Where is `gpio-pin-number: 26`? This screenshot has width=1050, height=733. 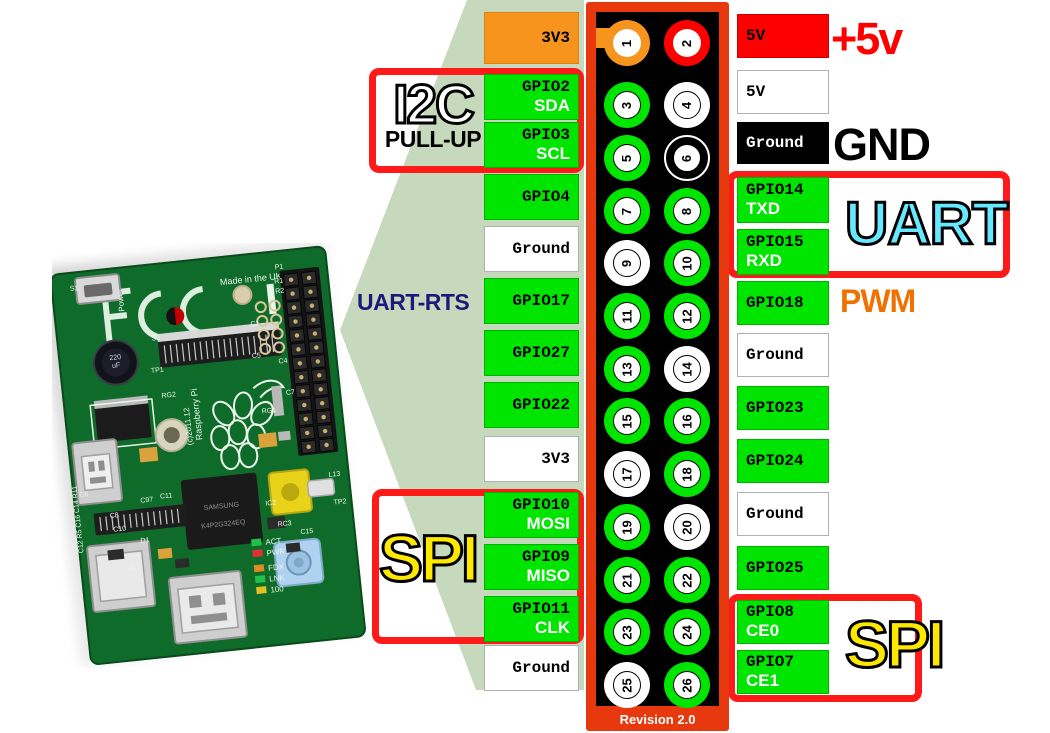 gpio-pin-number: 26 is located at coordinates (687, 685).